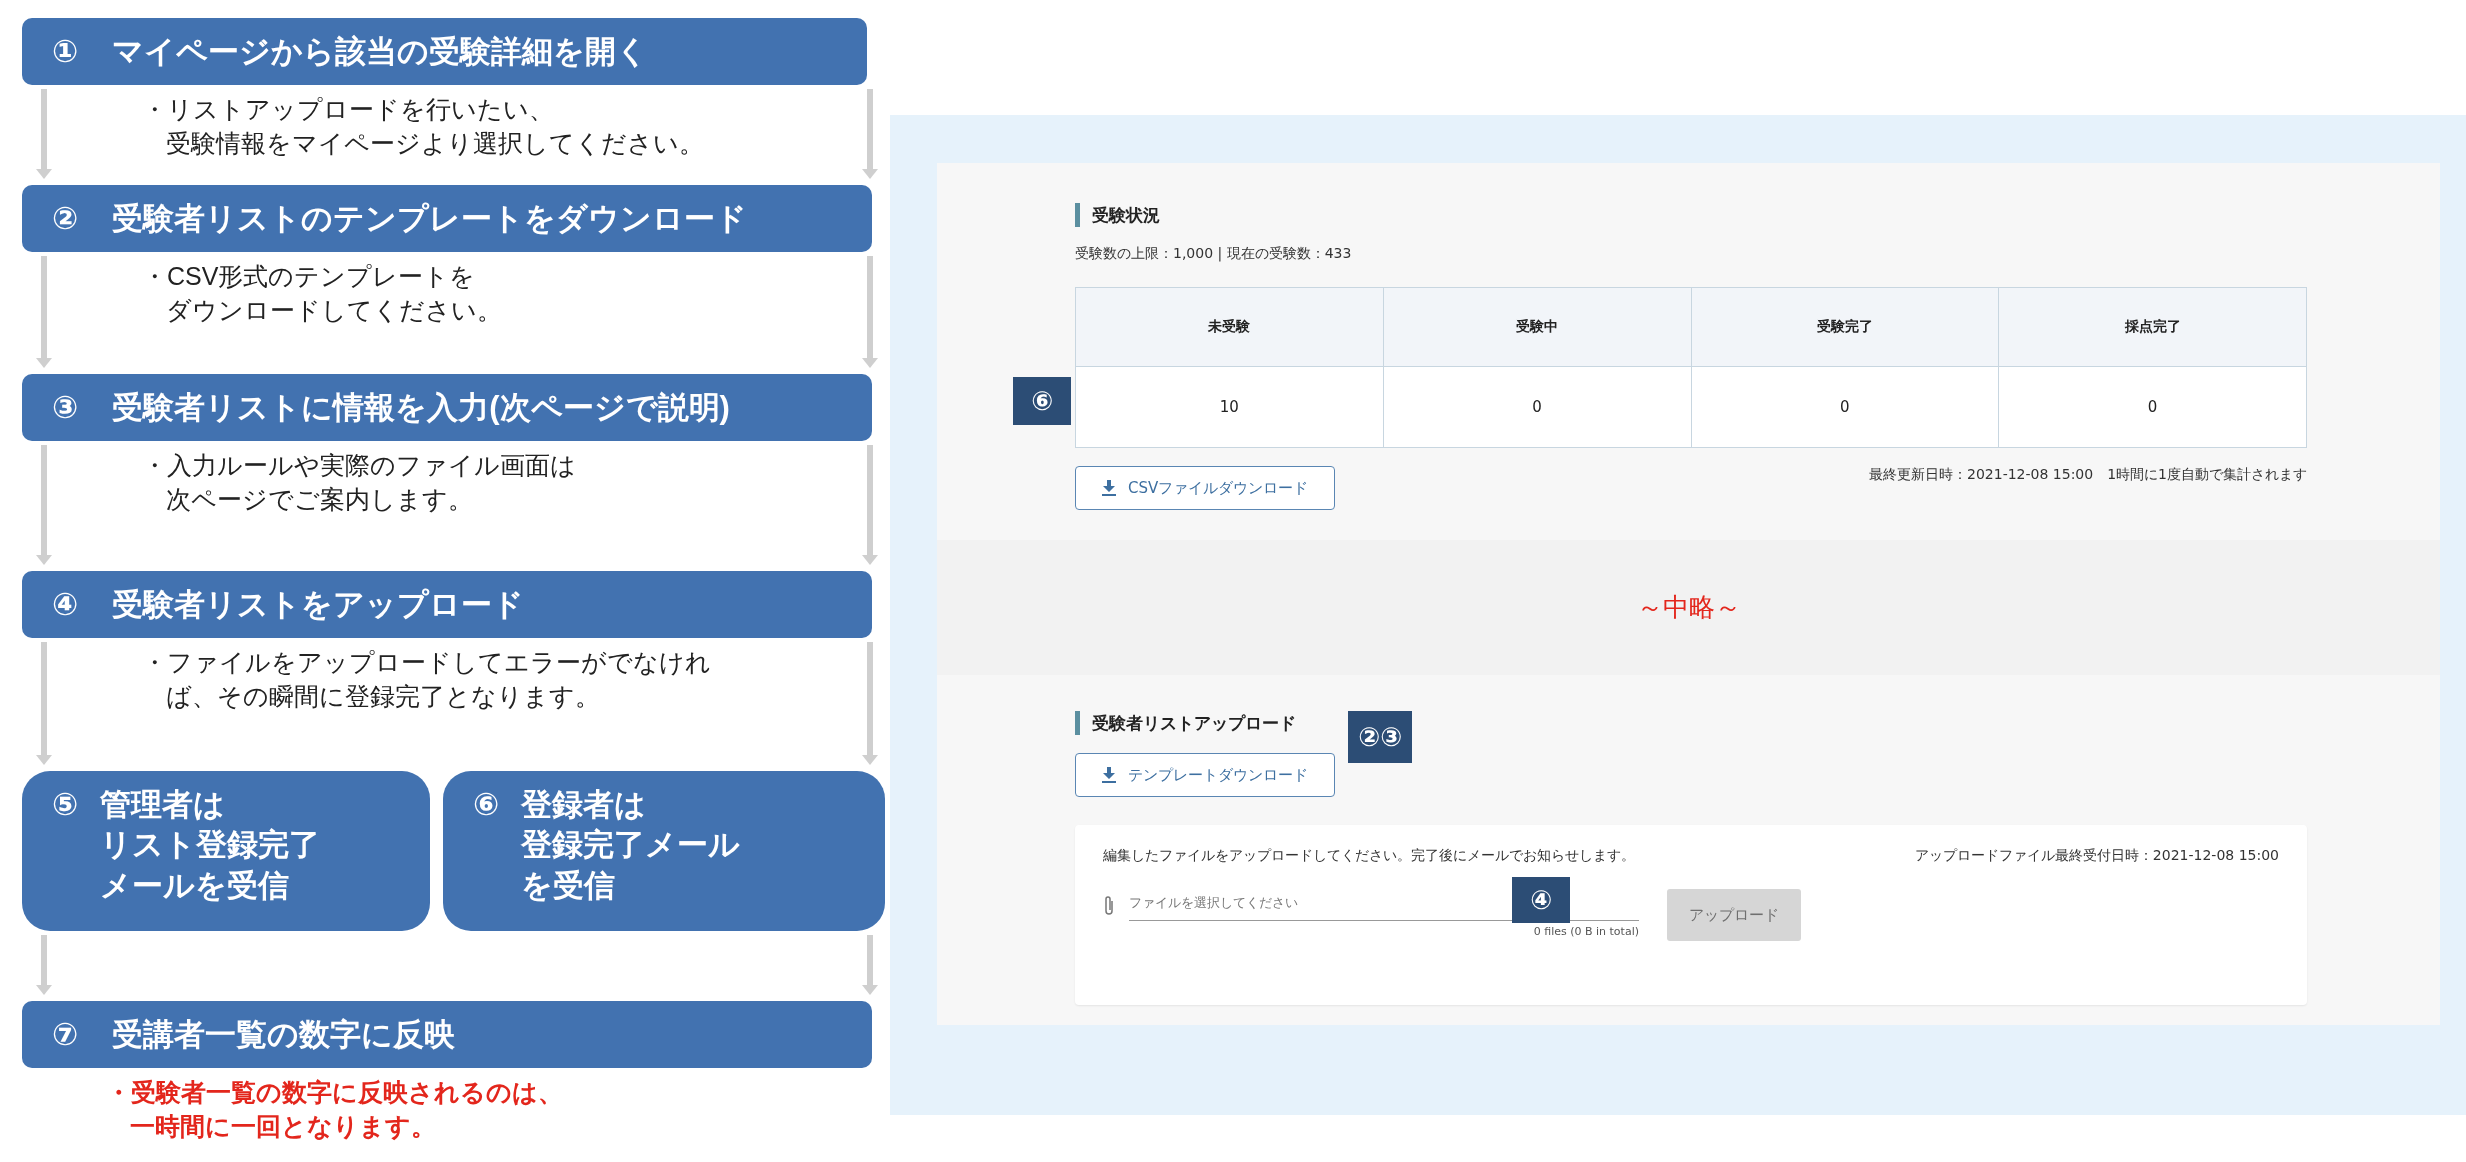 The image size is (2466, 1162). I want to click on table-header: 未受験, so click(1229, 327).